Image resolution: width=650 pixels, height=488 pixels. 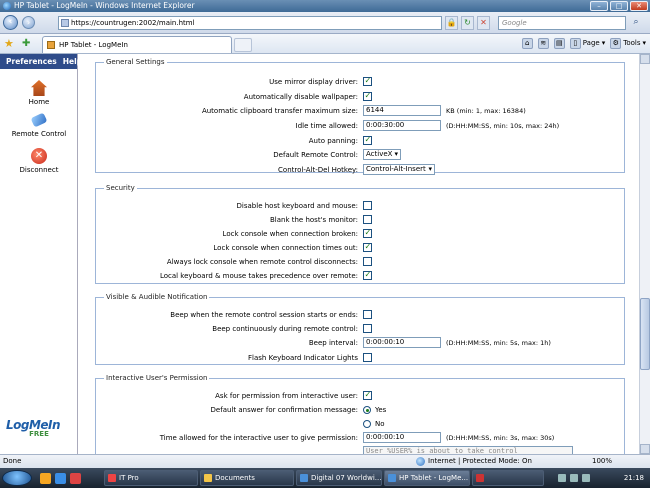 I want to click on blank-monitor-checkbox, so click(x=367, y=219).